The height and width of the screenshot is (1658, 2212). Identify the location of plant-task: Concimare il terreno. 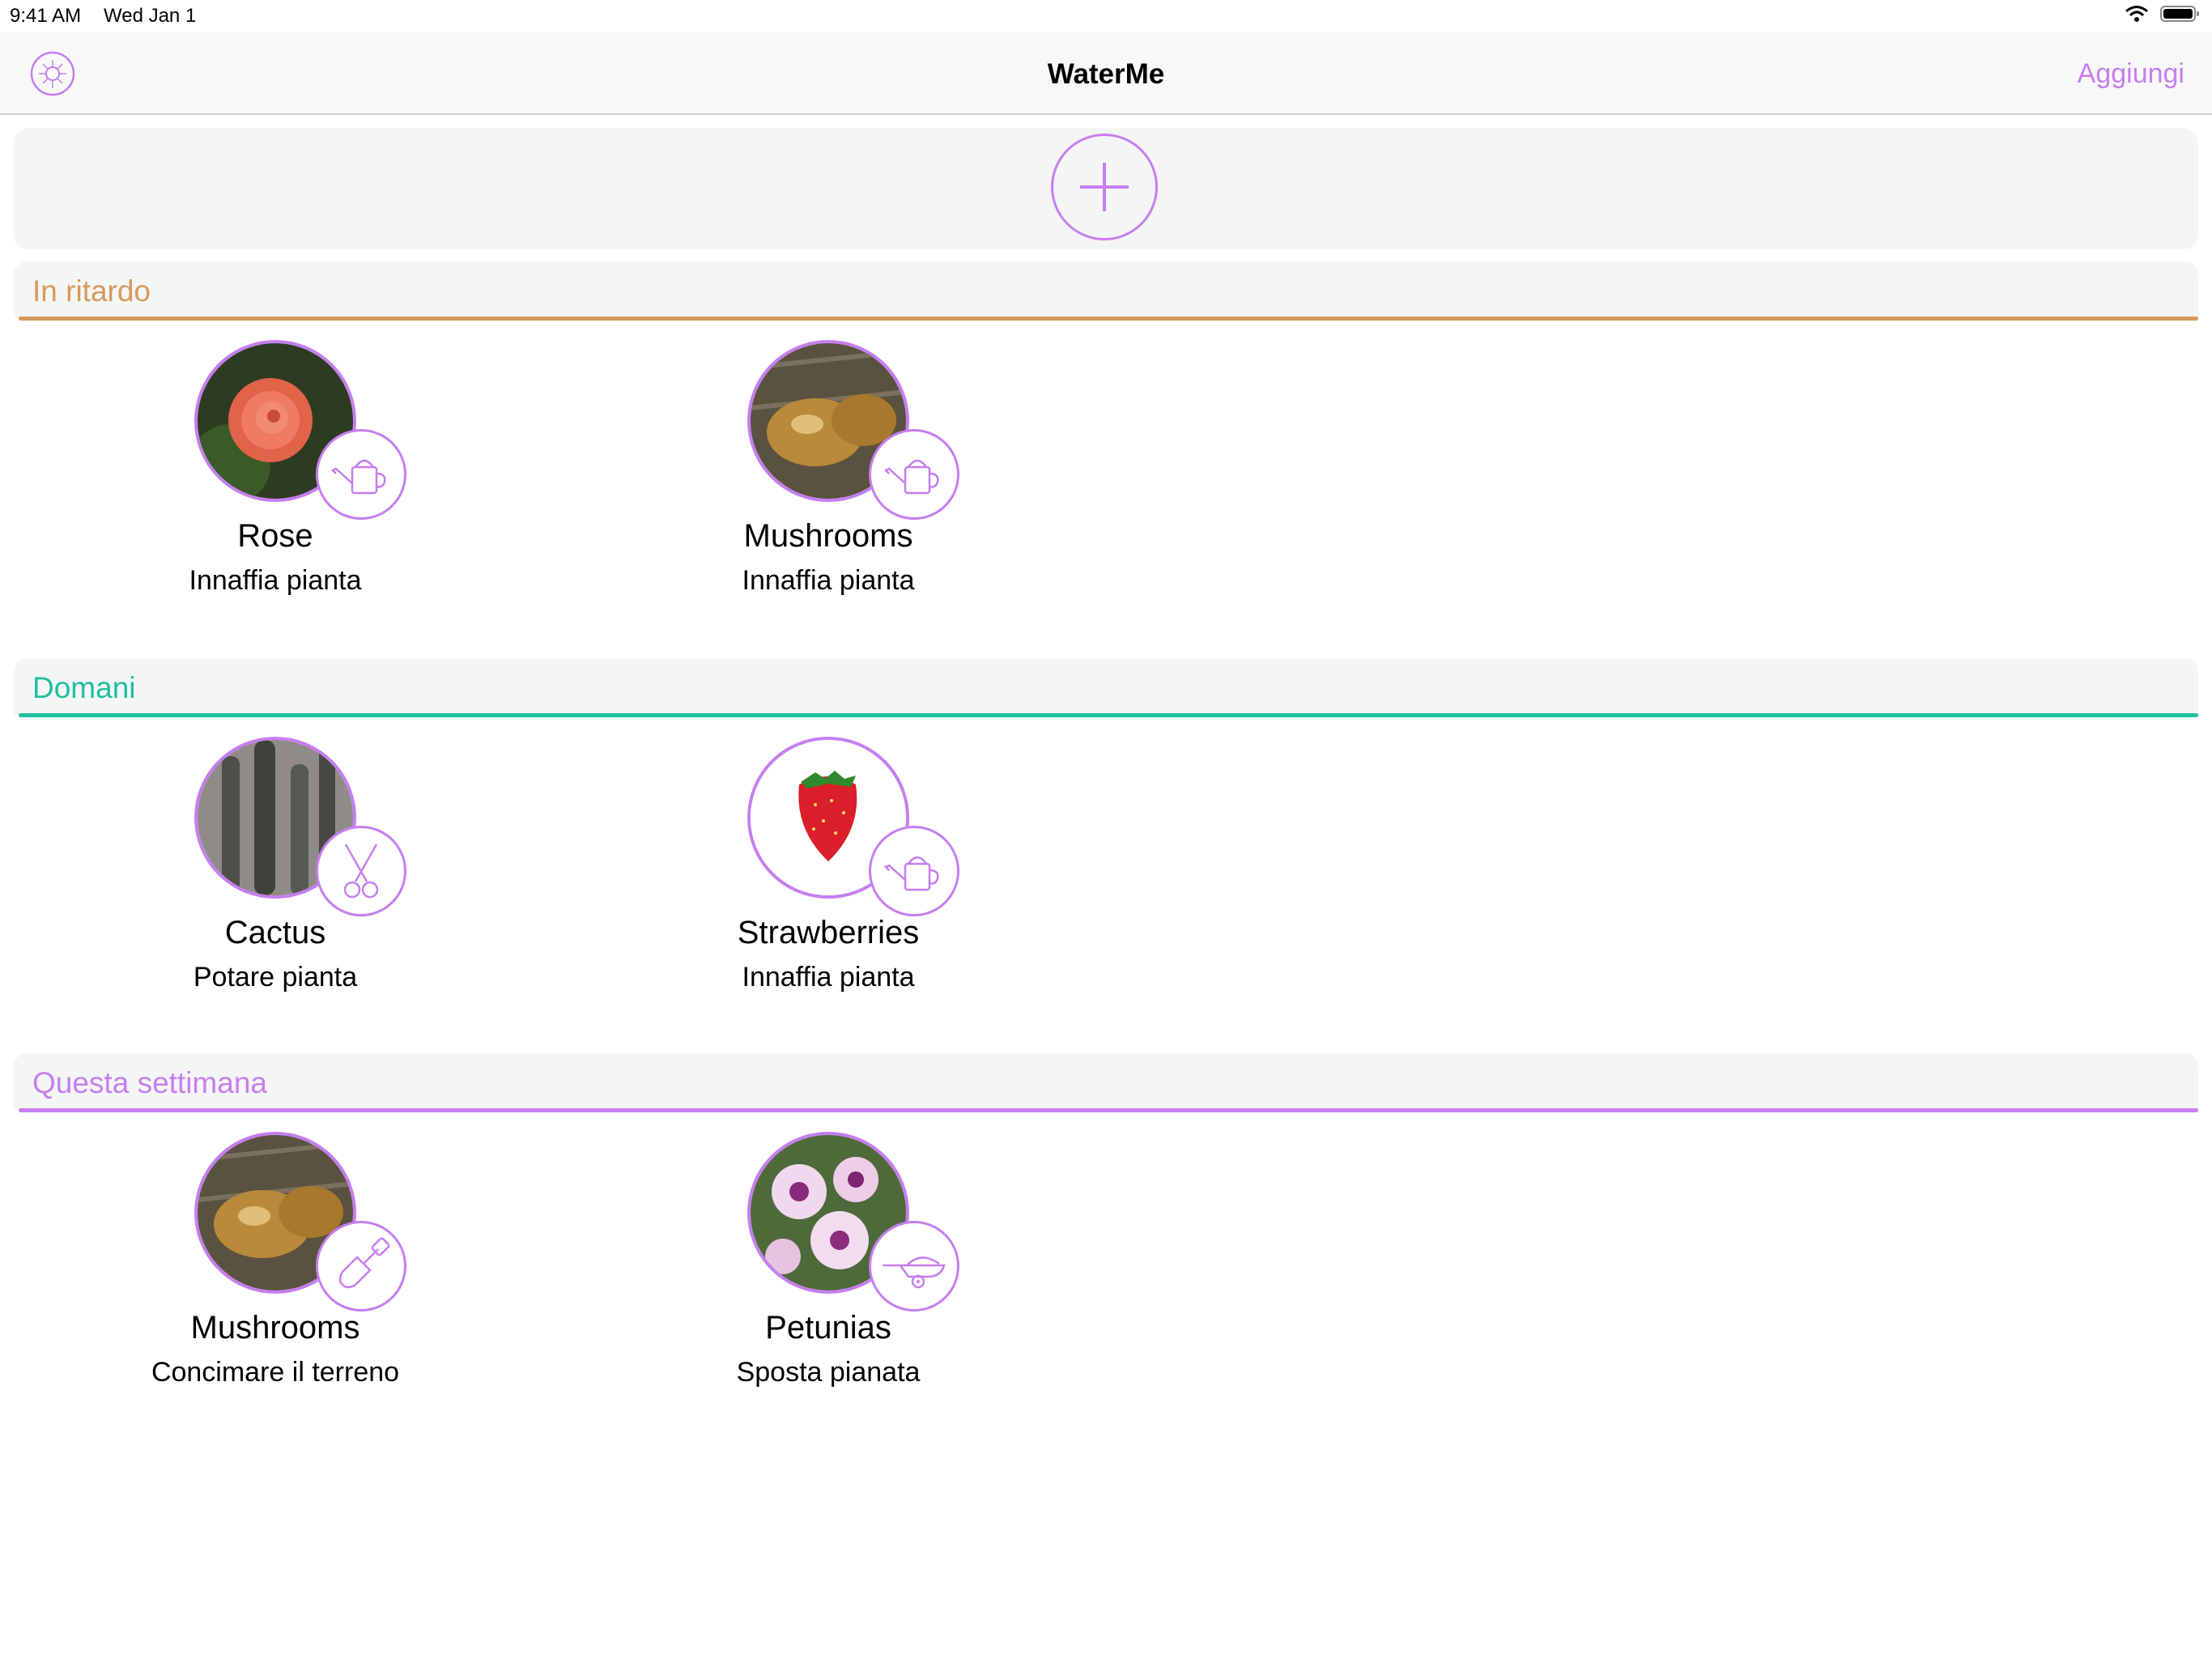
(276, 1372).